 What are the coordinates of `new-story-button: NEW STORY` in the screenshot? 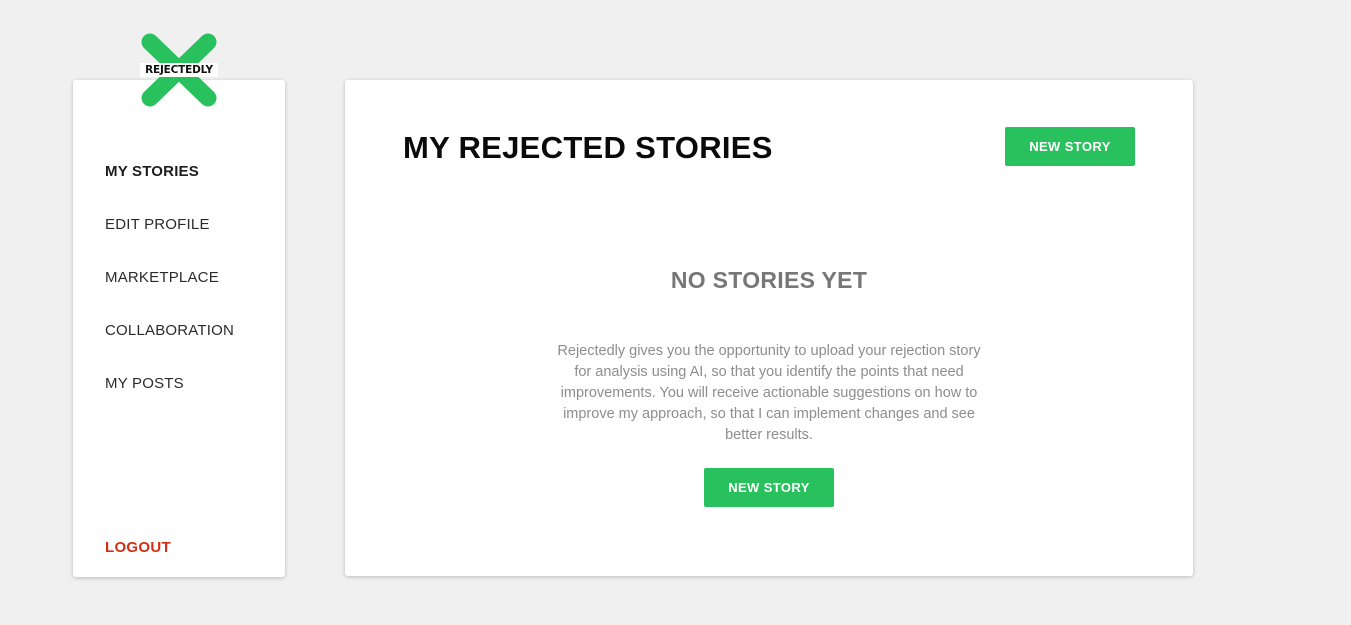 It's located at (1070, 146).